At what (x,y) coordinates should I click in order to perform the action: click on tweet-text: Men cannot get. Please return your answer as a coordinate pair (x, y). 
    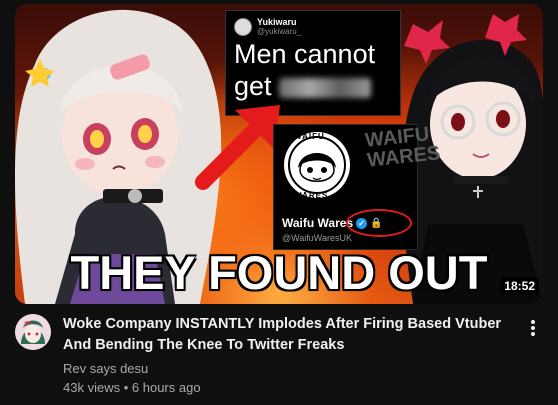
    Looking at the image, I should click on (314, 70).